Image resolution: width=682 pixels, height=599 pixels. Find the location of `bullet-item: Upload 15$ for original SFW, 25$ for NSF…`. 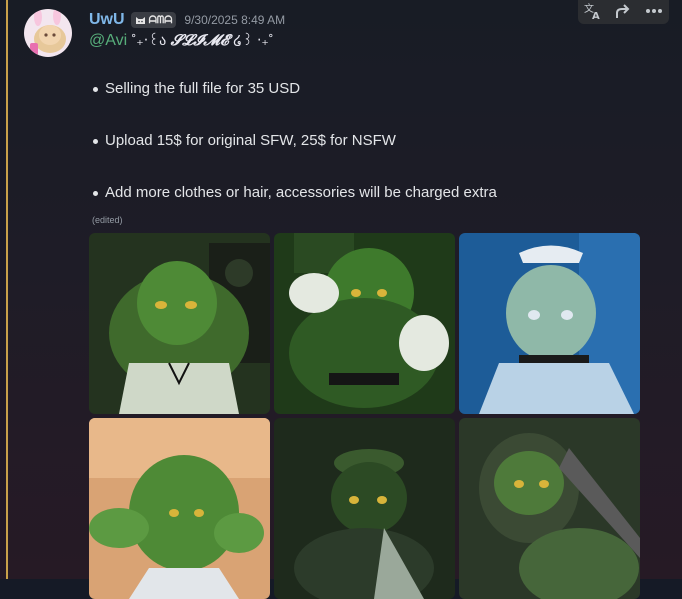

bullet-item: Upload 15$ for original SFW, 25$ for NSF… is located at coordinates (295, 154).